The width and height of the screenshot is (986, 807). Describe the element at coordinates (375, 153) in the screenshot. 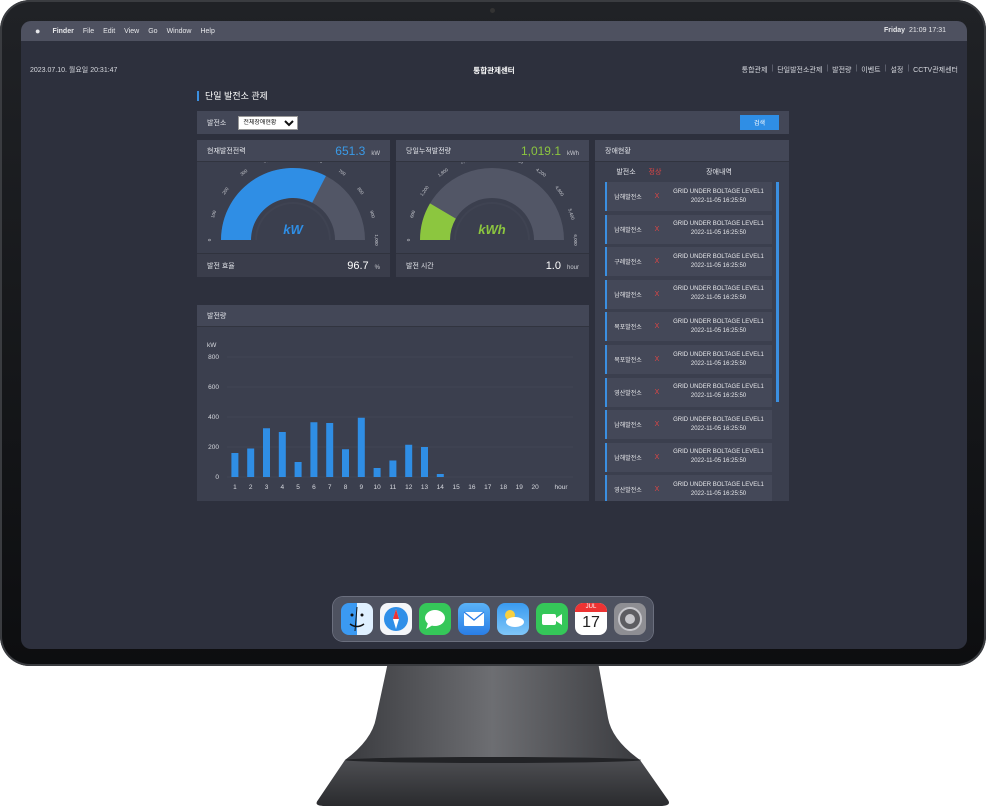

I see `gauge-power-unit: kW` at that location.